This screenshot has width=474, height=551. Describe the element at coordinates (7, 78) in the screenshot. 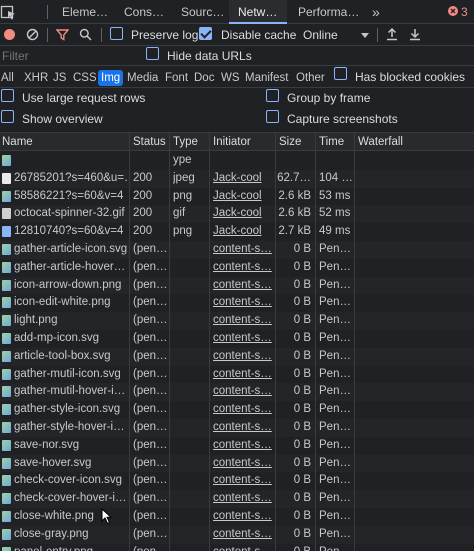

I see `type-filter-all: All` at that location.